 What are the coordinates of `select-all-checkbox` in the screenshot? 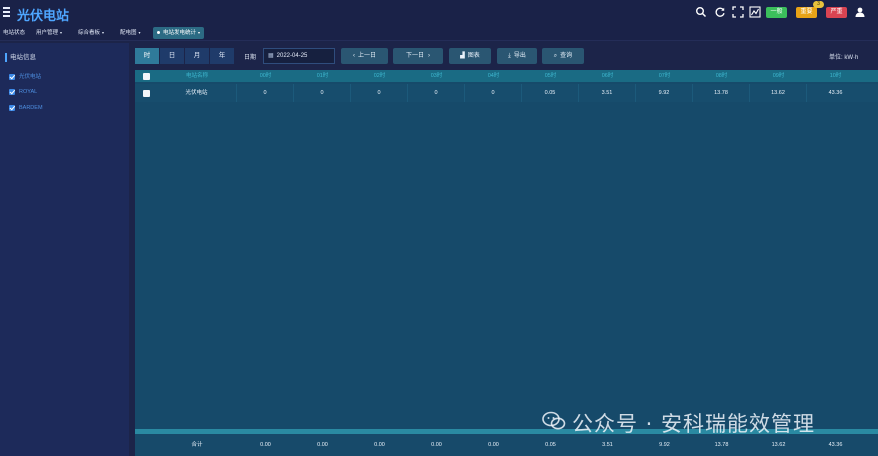 It's located at (146, 76).